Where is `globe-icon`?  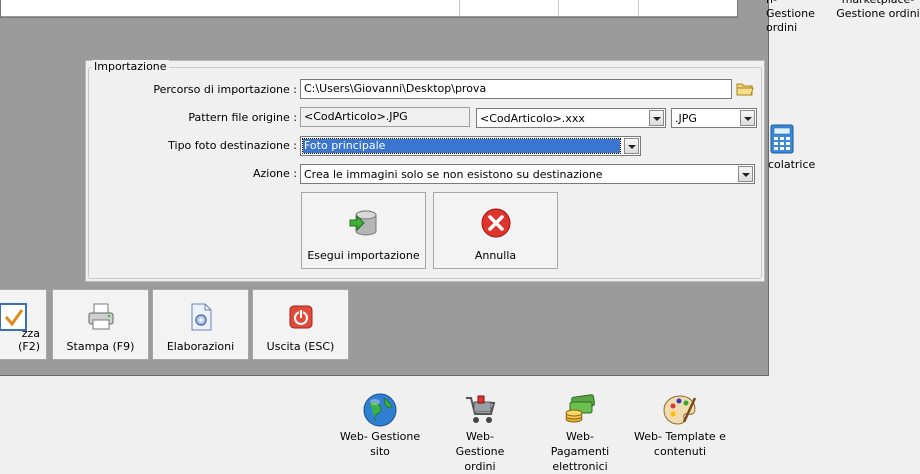
globe-icon is located at coordinates (380, 410).